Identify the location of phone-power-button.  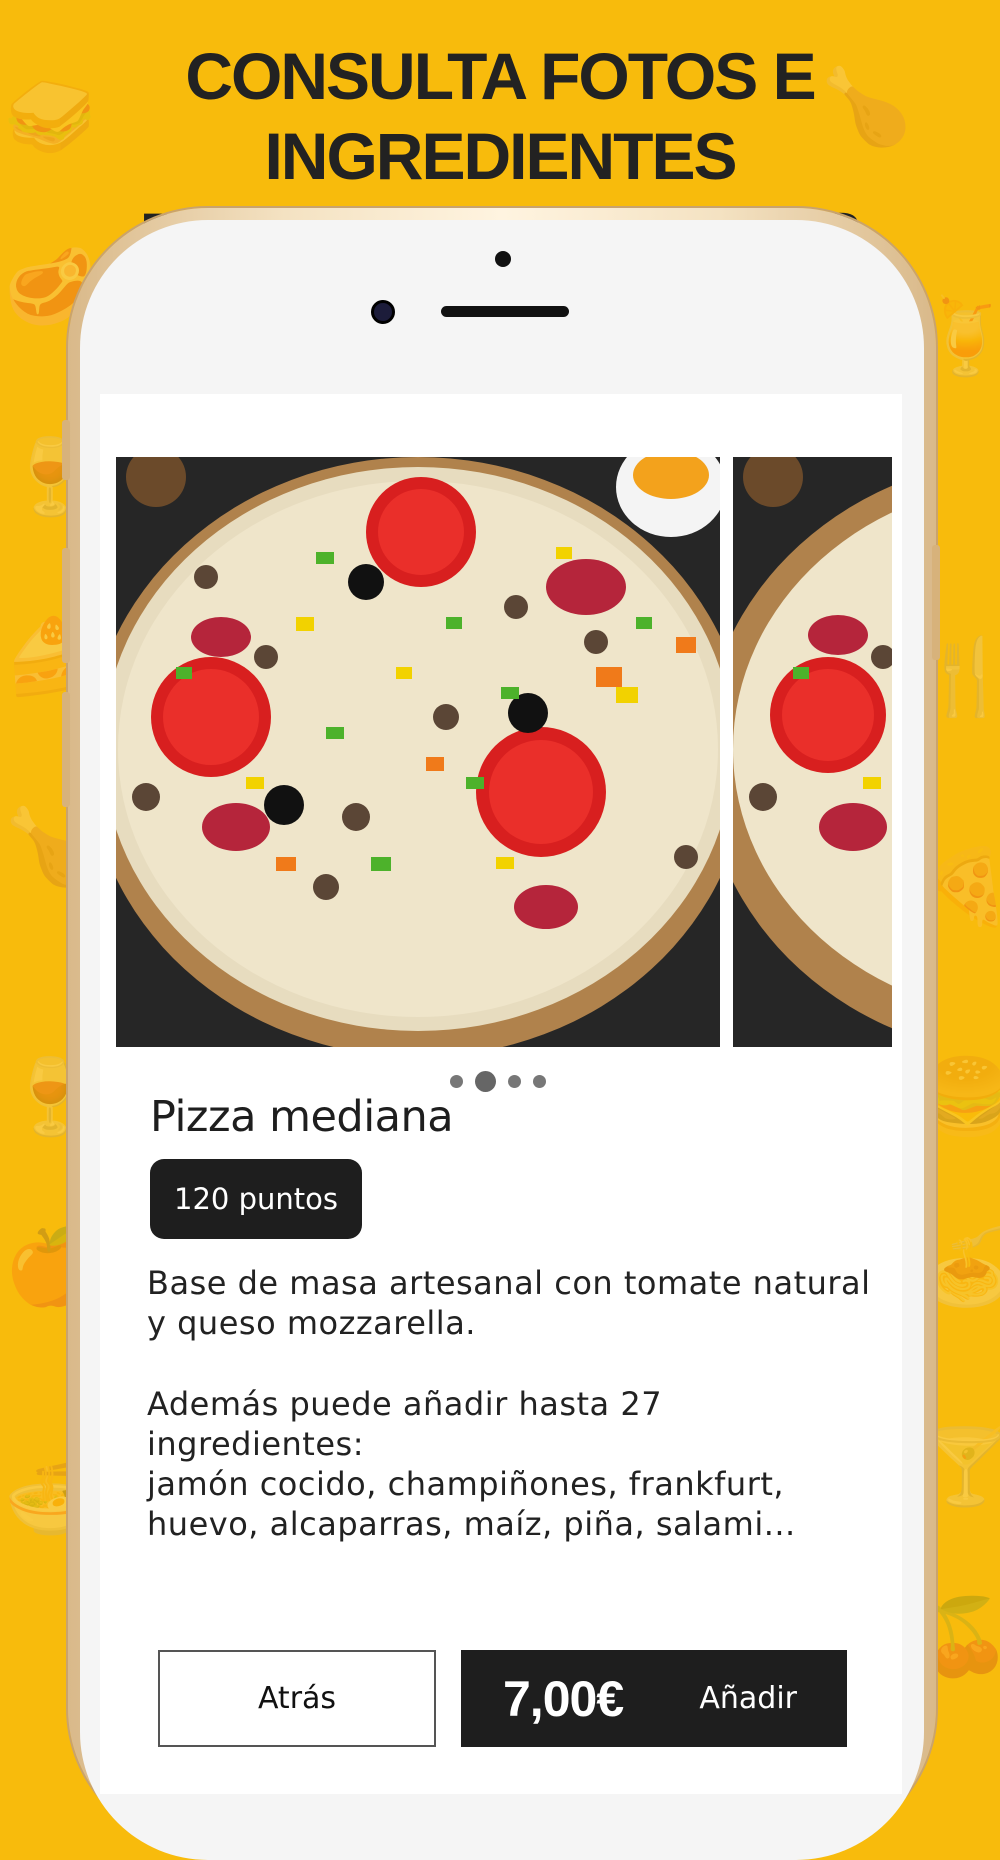
(936, 602).